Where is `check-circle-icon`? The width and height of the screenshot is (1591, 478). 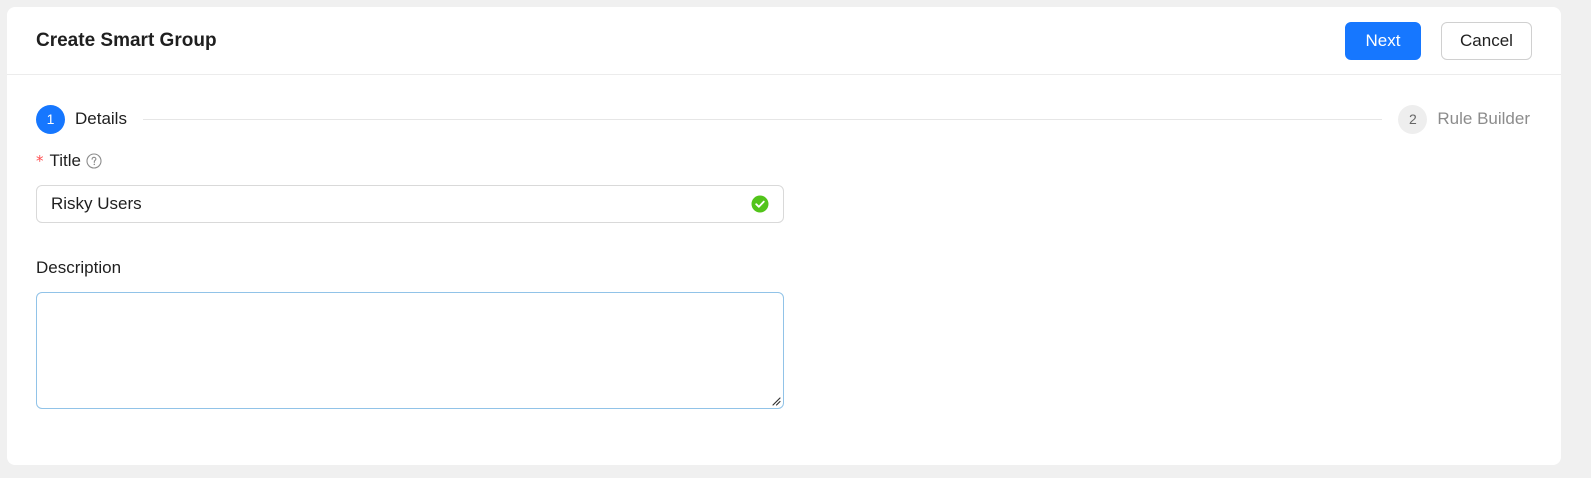
check-circle-icon is located at coordinates (760, 204).